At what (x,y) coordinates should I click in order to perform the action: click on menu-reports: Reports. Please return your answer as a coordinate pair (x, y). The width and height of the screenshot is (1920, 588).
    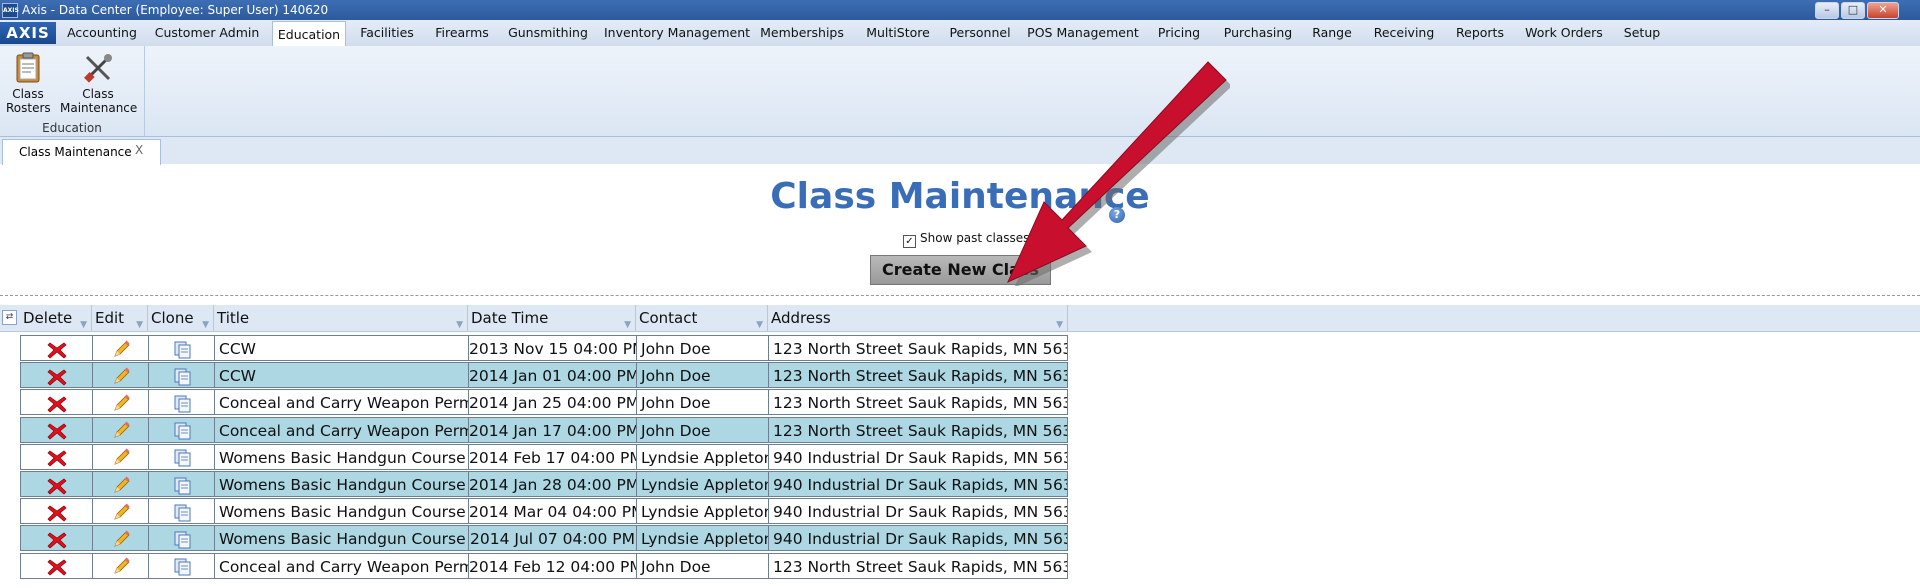
    Looking at the image, I should click on (1480, 33).